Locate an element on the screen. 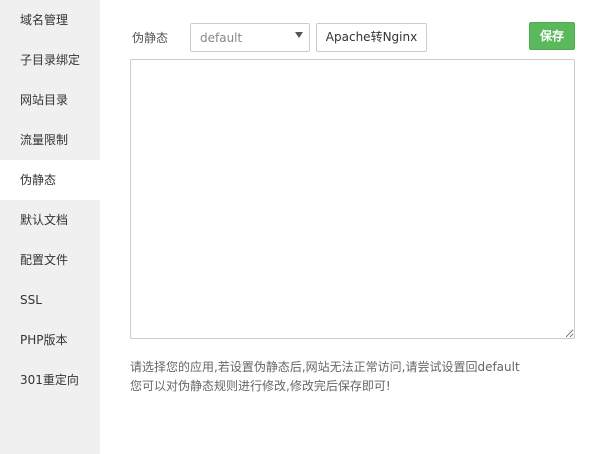 Image resolution: width=603 pixels, height=454 pixels. sidebar-item-site-directory: 网站目录 is located at coordinates (50, 100).